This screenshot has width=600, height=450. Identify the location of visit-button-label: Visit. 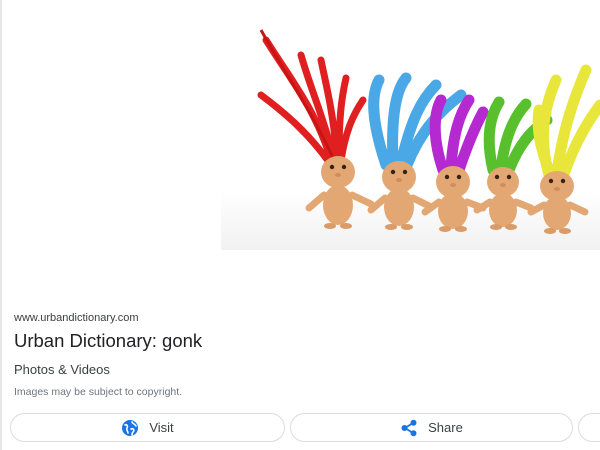
(161, 427).